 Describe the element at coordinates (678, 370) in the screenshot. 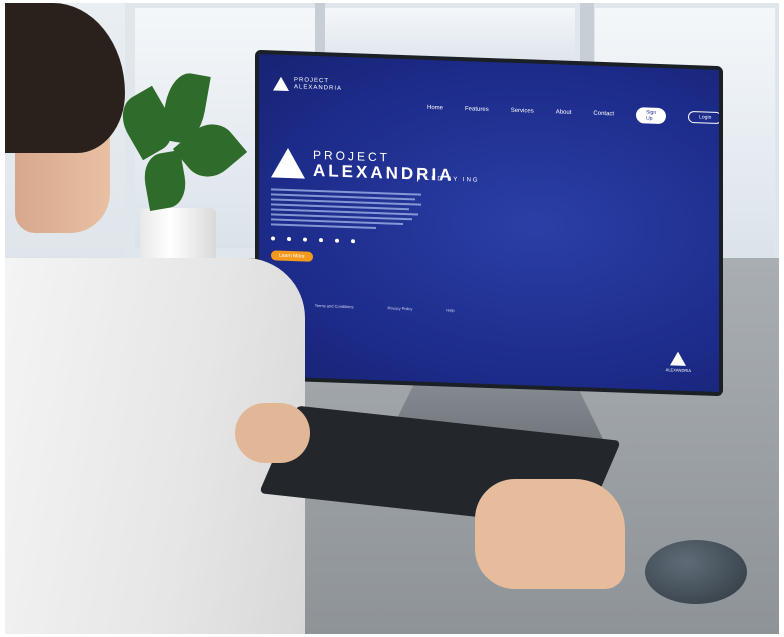

I see `corner-logo-text: ALEXANDRIA` at that location.